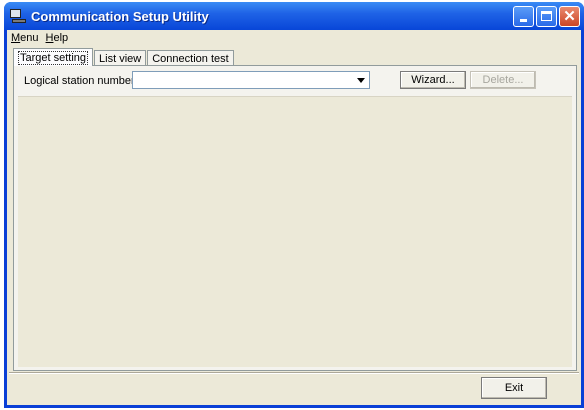 Image resolution: width=584 pixels, height=410 pixels. I want to click on maximize-button, so click(546, 16).